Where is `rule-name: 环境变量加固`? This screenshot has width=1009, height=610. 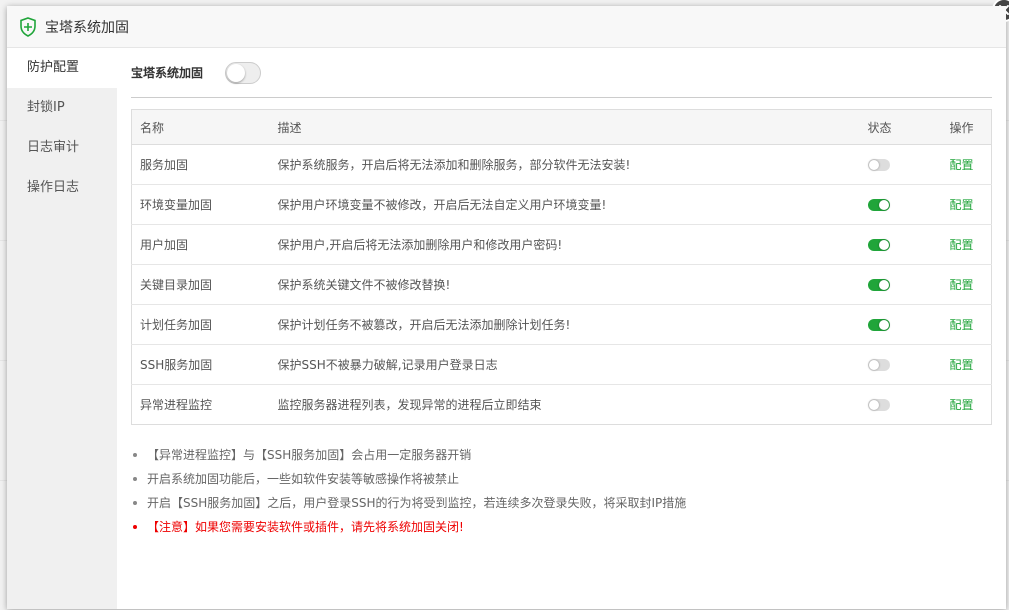 rule-name: 环境变量加固 is located at coordinates (200, 204).